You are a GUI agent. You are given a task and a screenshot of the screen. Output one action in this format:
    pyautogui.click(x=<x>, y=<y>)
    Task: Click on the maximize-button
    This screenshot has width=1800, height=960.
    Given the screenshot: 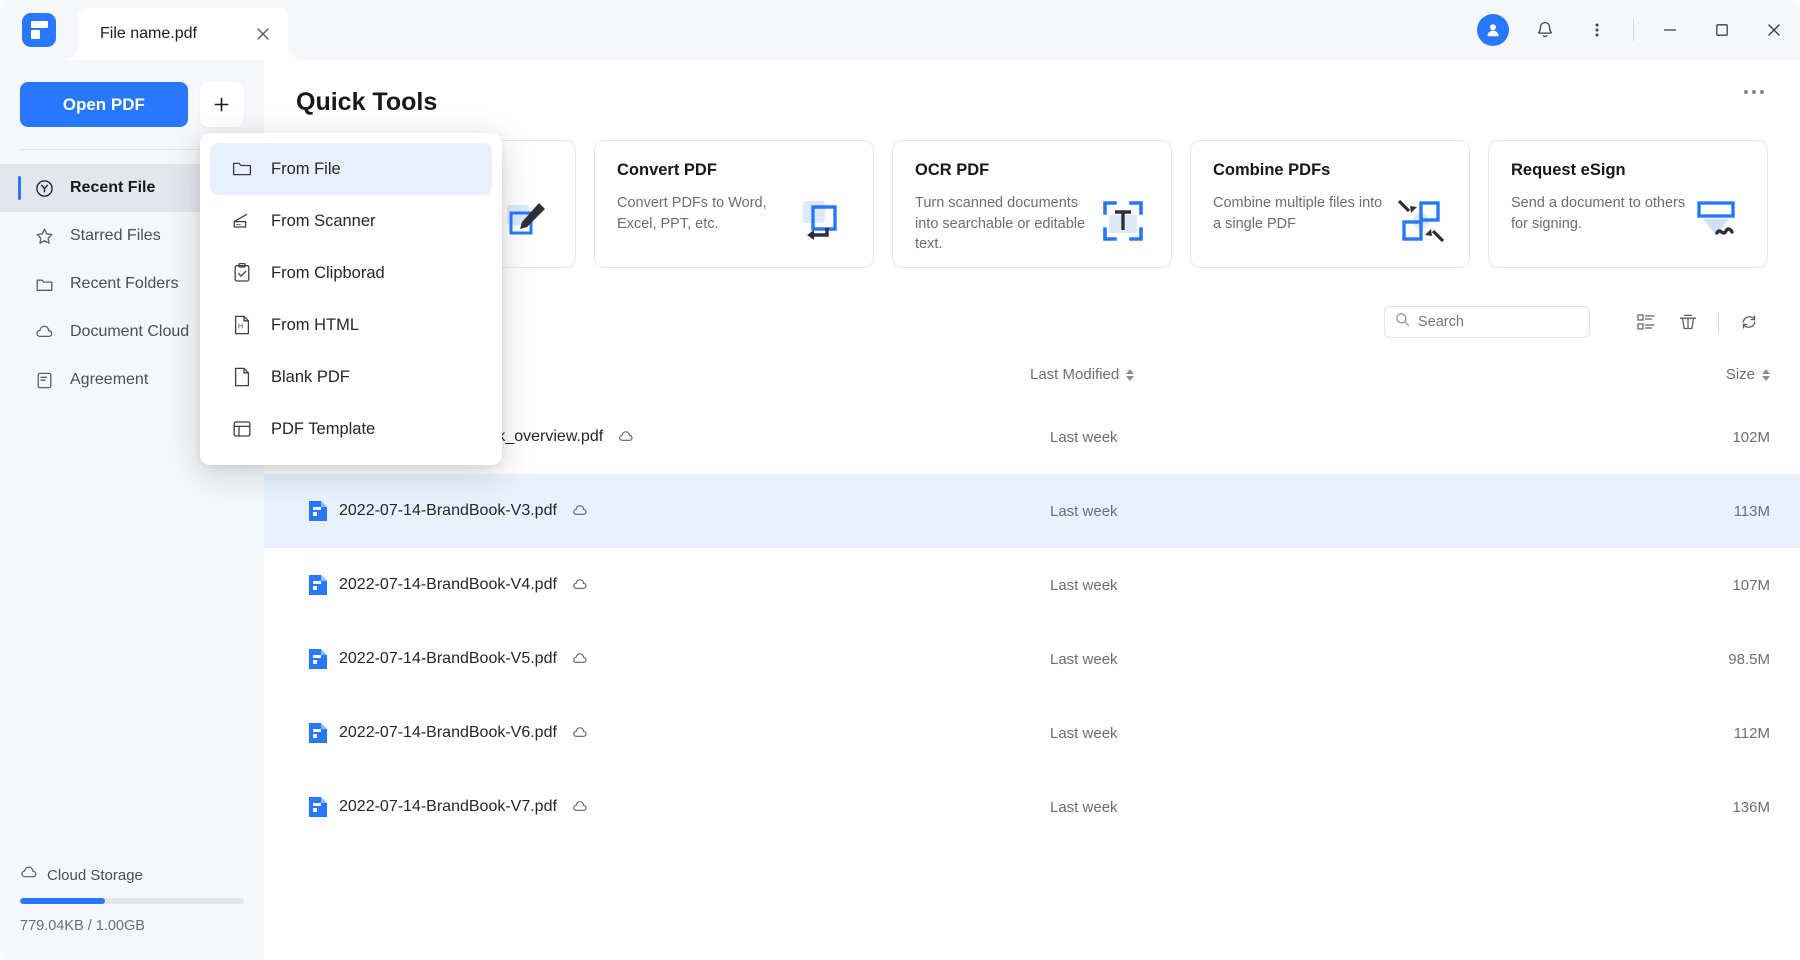 What is the action you would take?
    pyautogui.click(x=1722, y=30)
    